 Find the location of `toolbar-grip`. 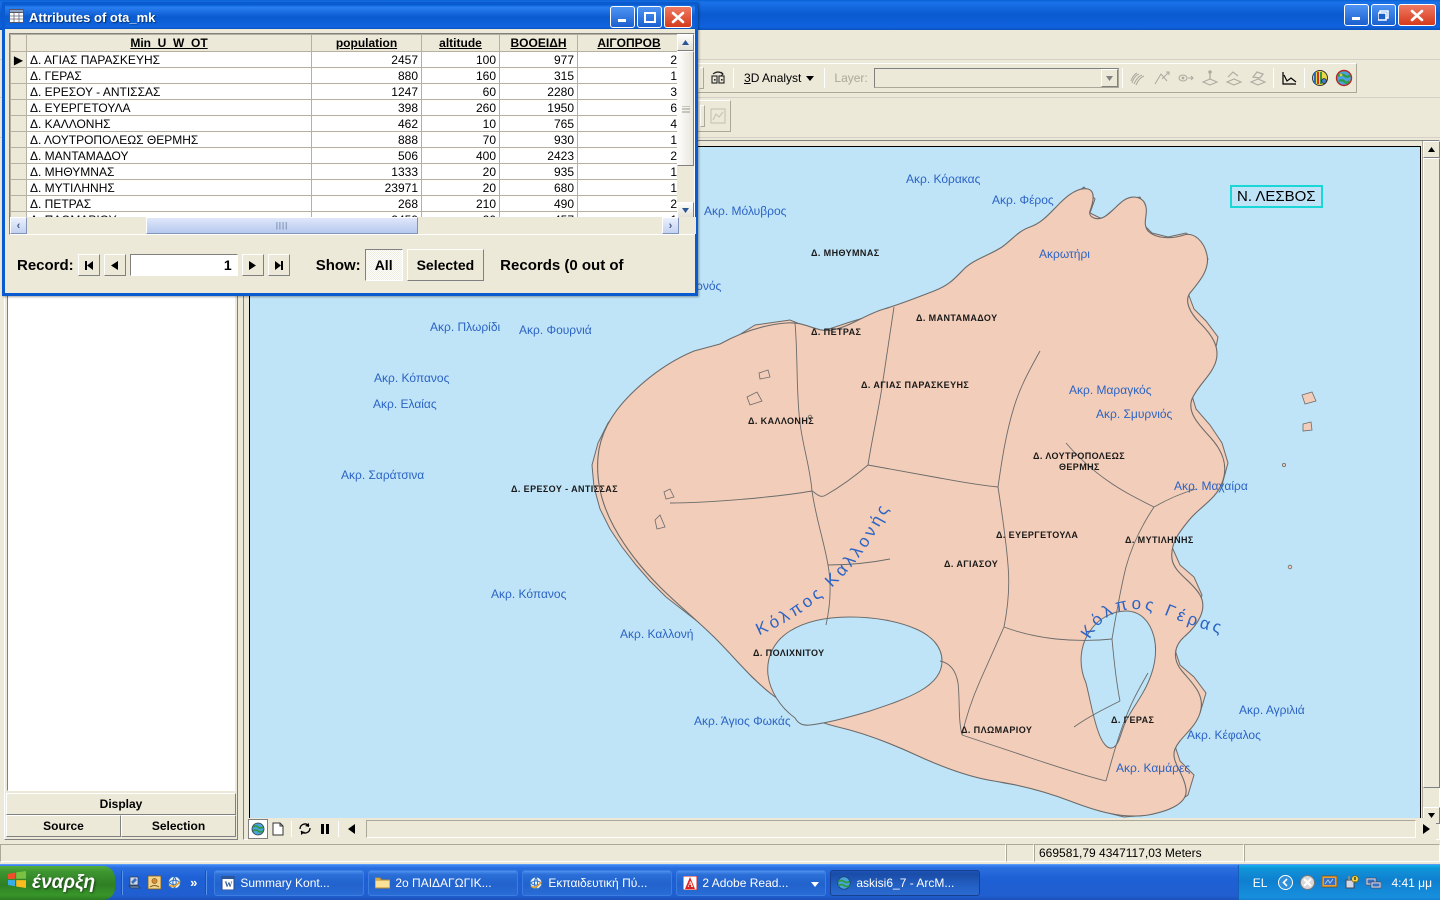

toolbar-grip is located at coordinates (701, 78).